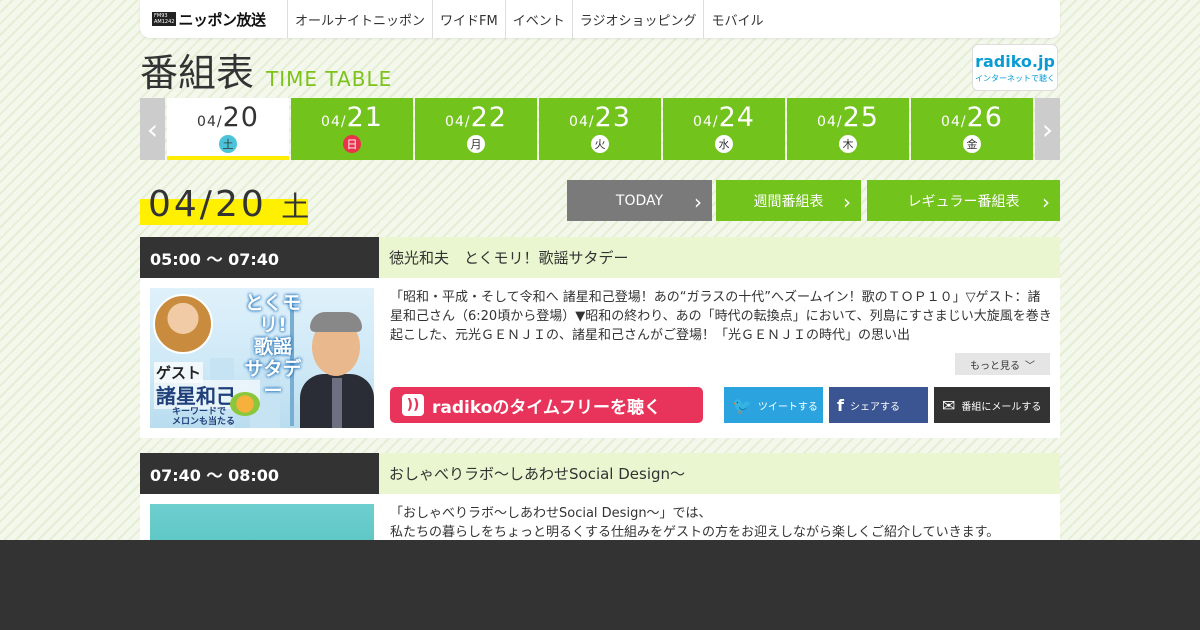  I want to click on more-label: もっと見る, so click(995, 366).